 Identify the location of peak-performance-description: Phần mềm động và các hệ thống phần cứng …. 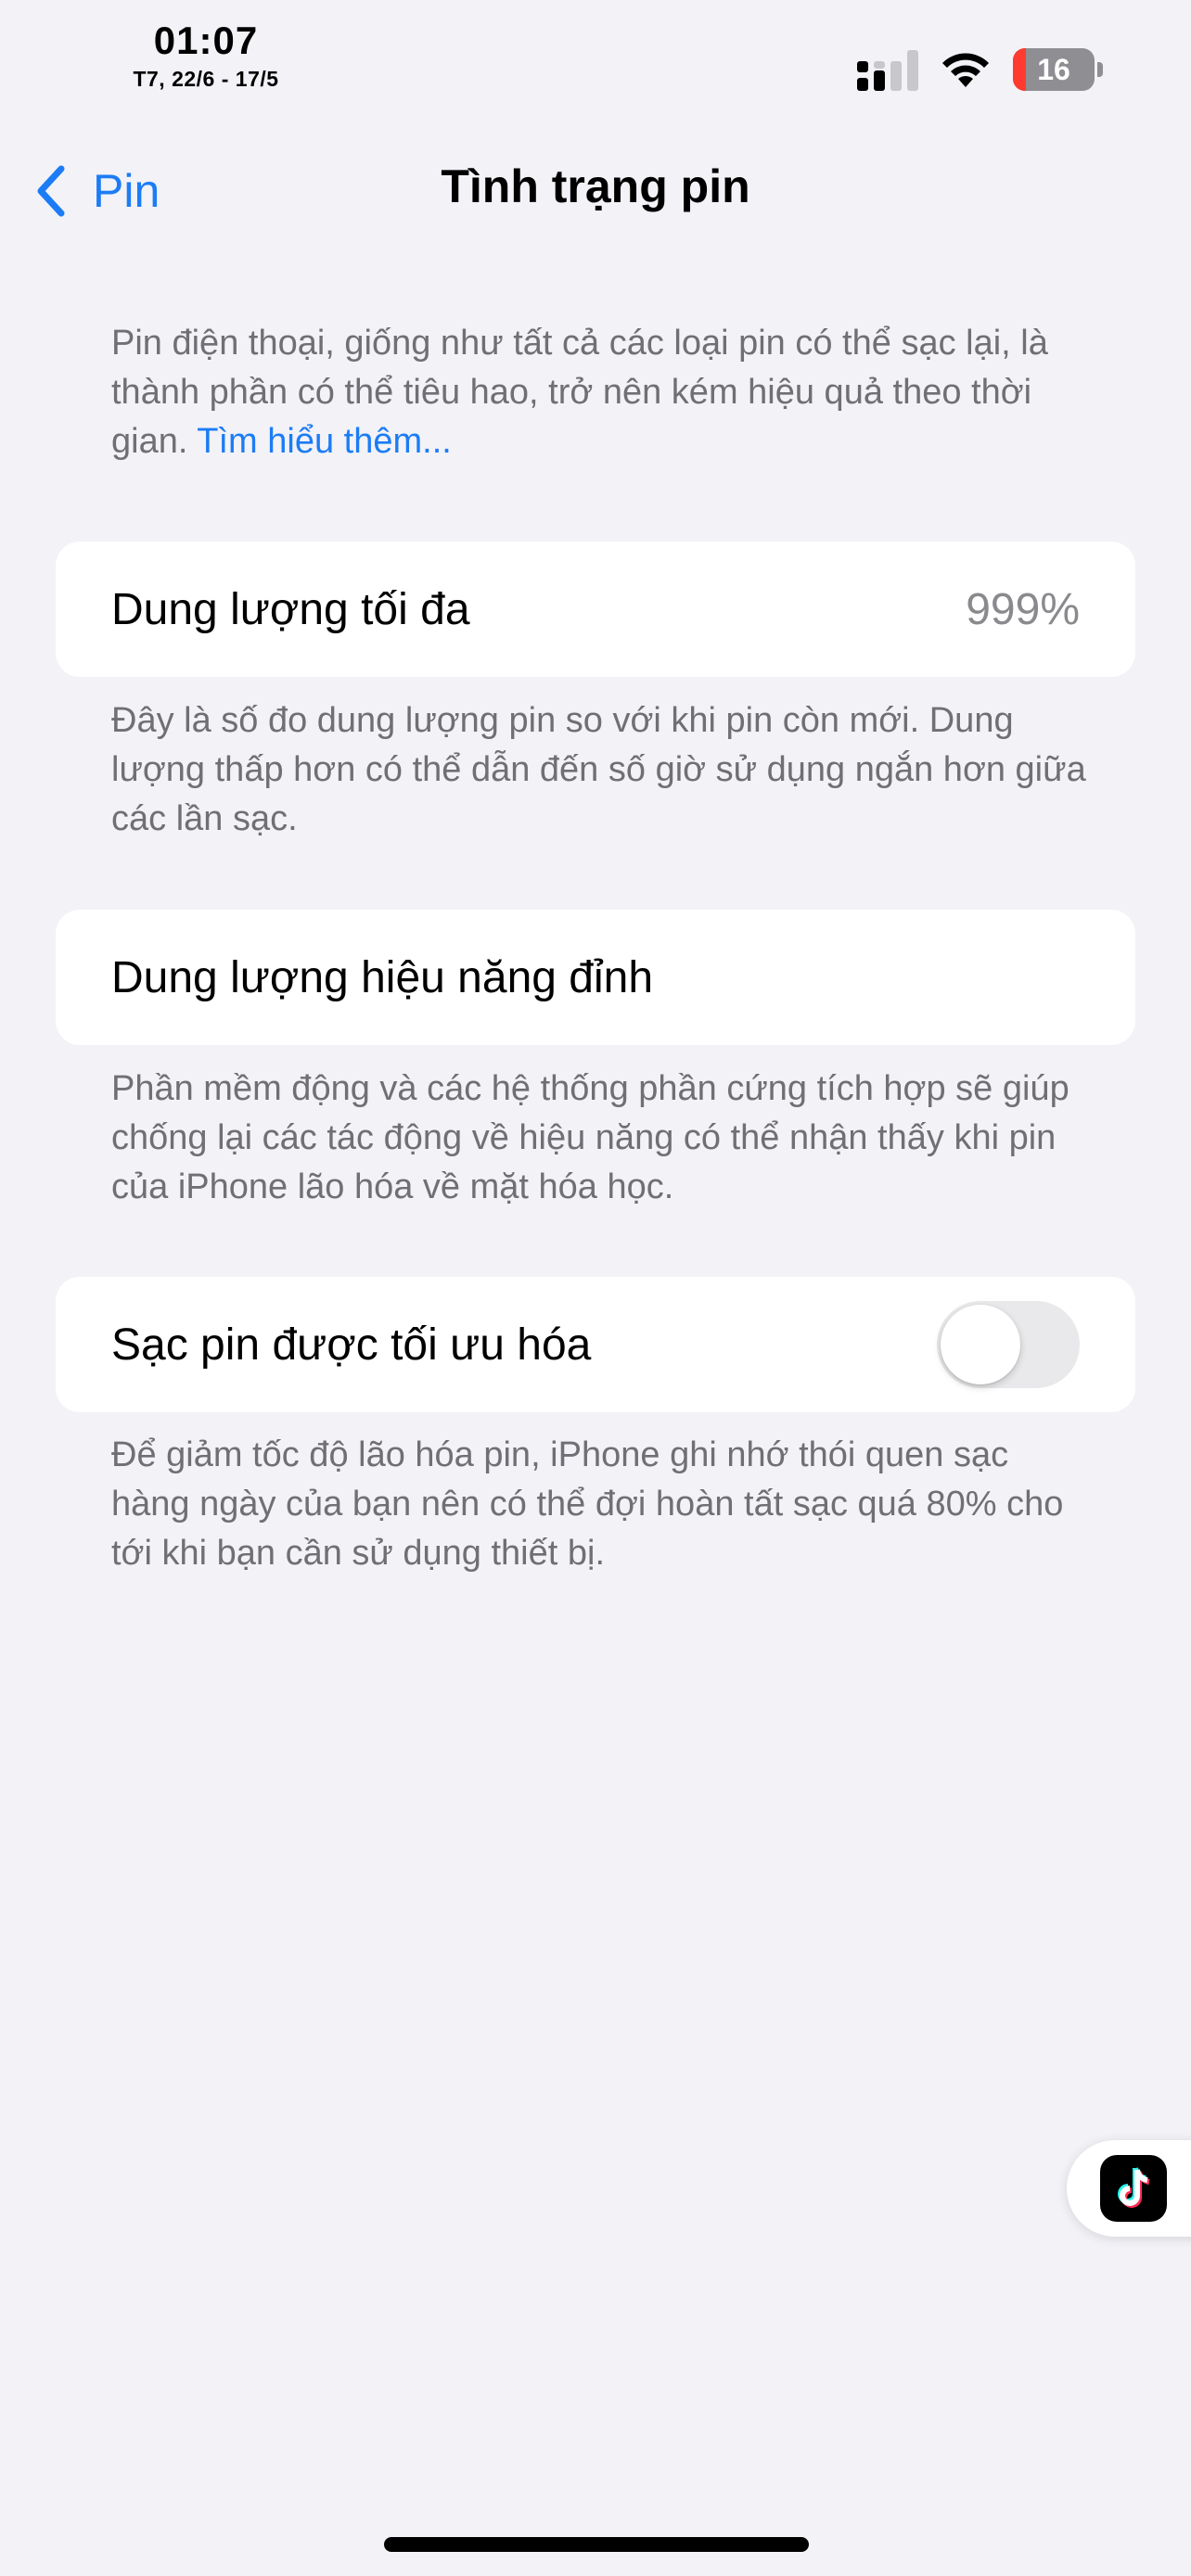
(590, 1137).